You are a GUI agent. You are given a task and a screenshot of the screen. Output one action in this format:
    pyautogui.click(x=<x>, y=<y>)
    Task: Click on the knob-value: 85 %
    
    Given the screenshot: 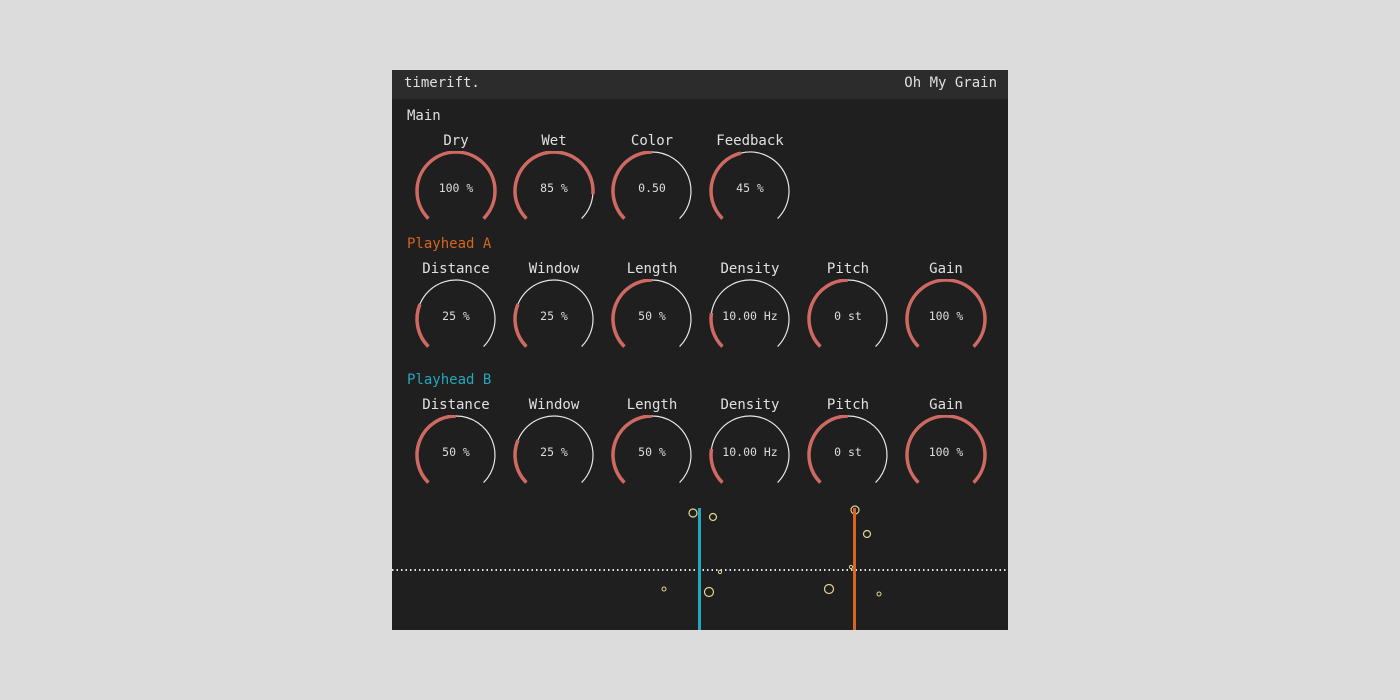 What is the action you would take?
    pyautogui.click(x=554, y=188)
    